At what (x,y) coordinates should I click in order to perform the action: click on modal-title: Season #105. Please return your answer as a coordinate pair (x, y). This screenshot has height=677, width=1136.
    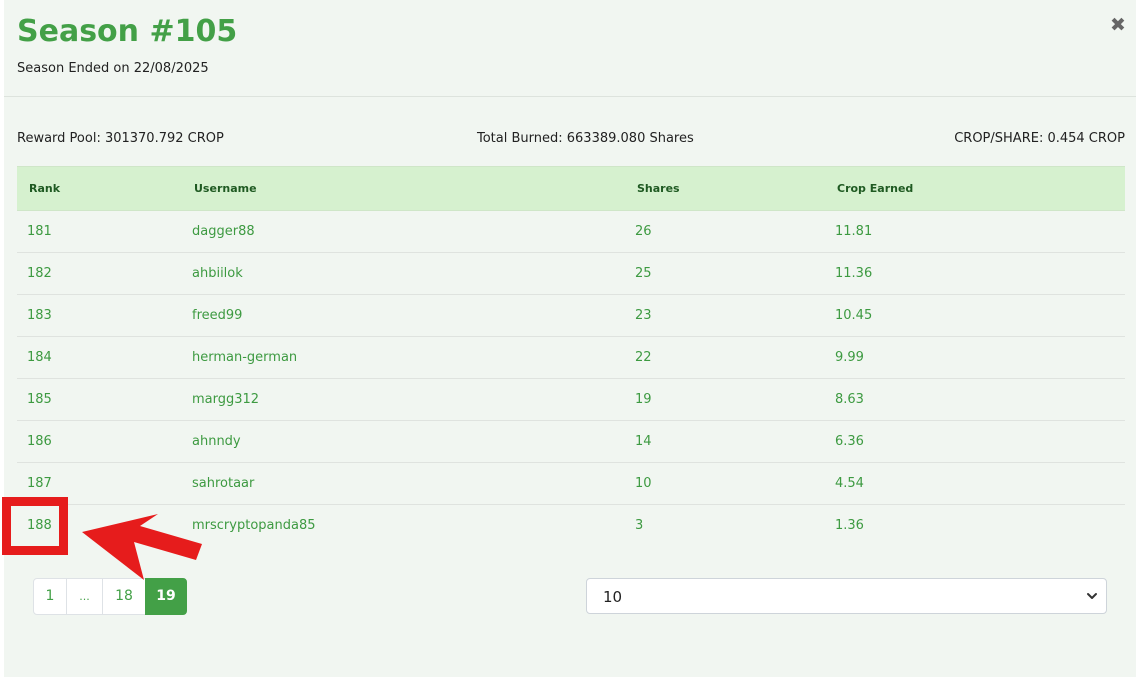
    Looking at the image, I should click on (127, 31).